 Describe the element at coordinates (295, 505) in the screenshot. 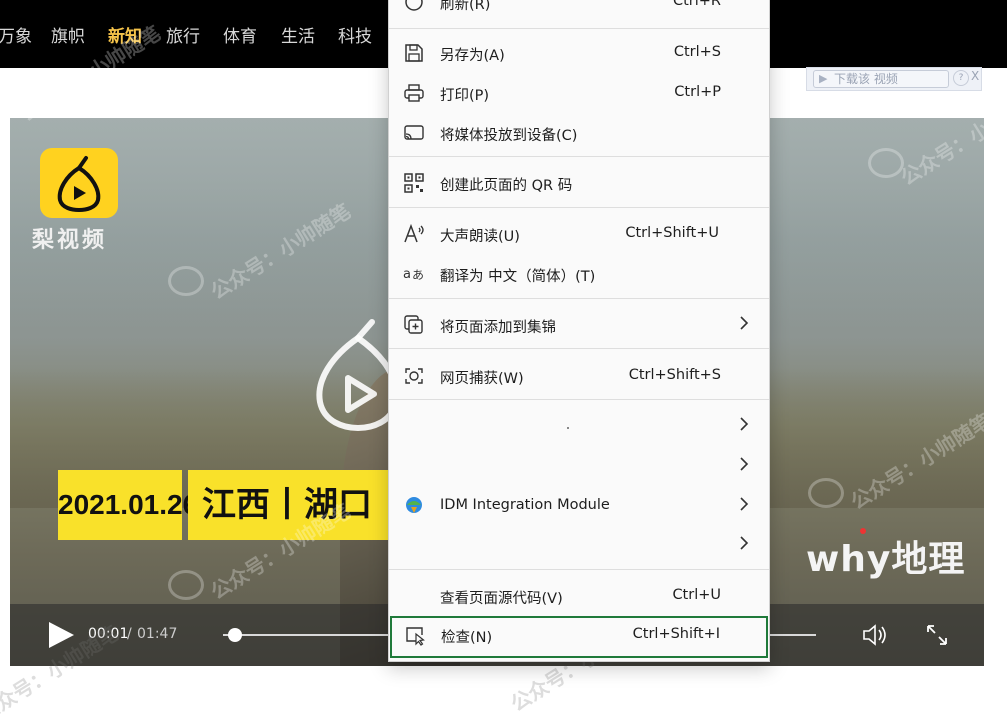

I see `place-caption: 江西丨湖口` at that location.